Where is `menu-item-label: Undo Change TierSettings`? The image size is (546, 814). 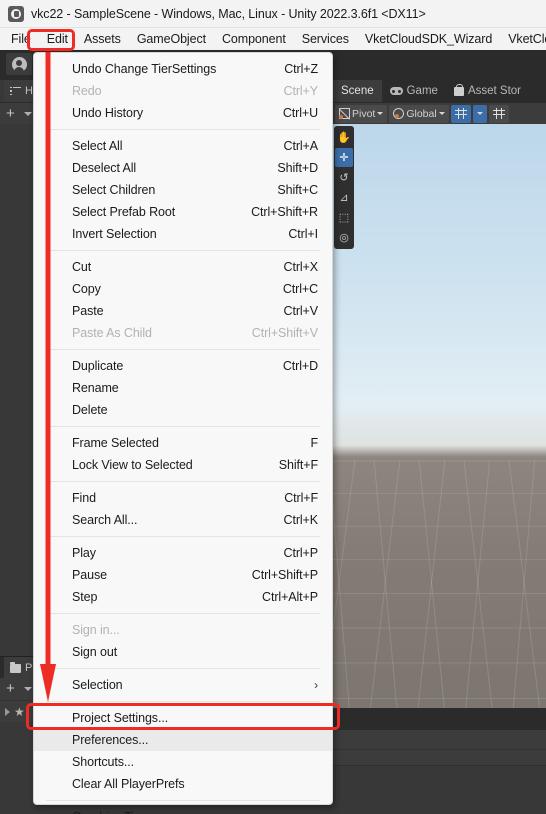
menu-item-label: Undo Change TierSettings is located at coordinates (144, 69).